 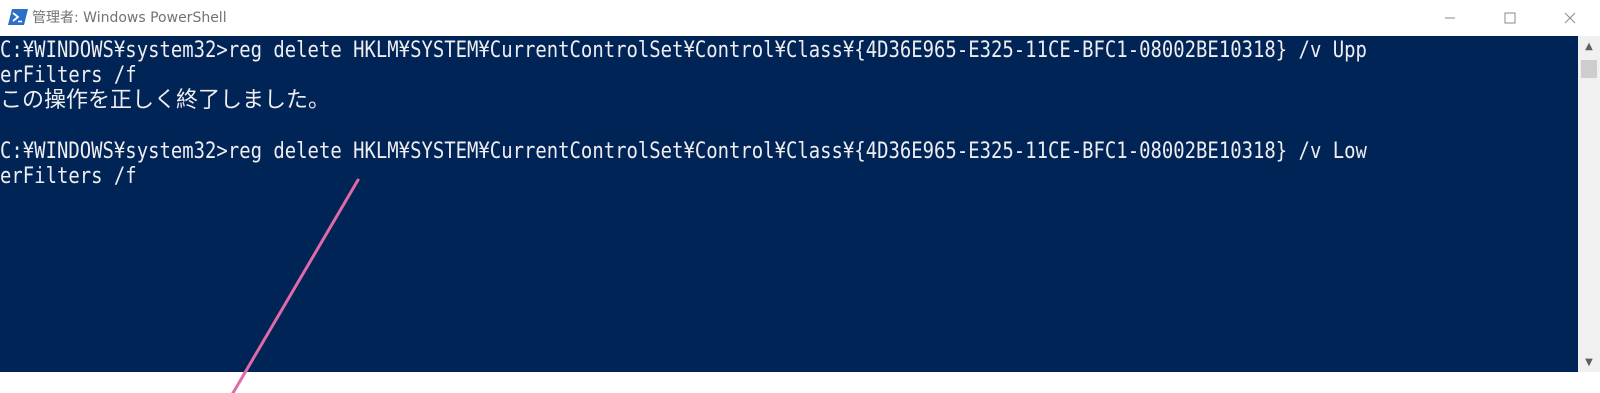 I want to click on title-bar: 管理者: Windows PowerShell, so click(x=800, y=18).